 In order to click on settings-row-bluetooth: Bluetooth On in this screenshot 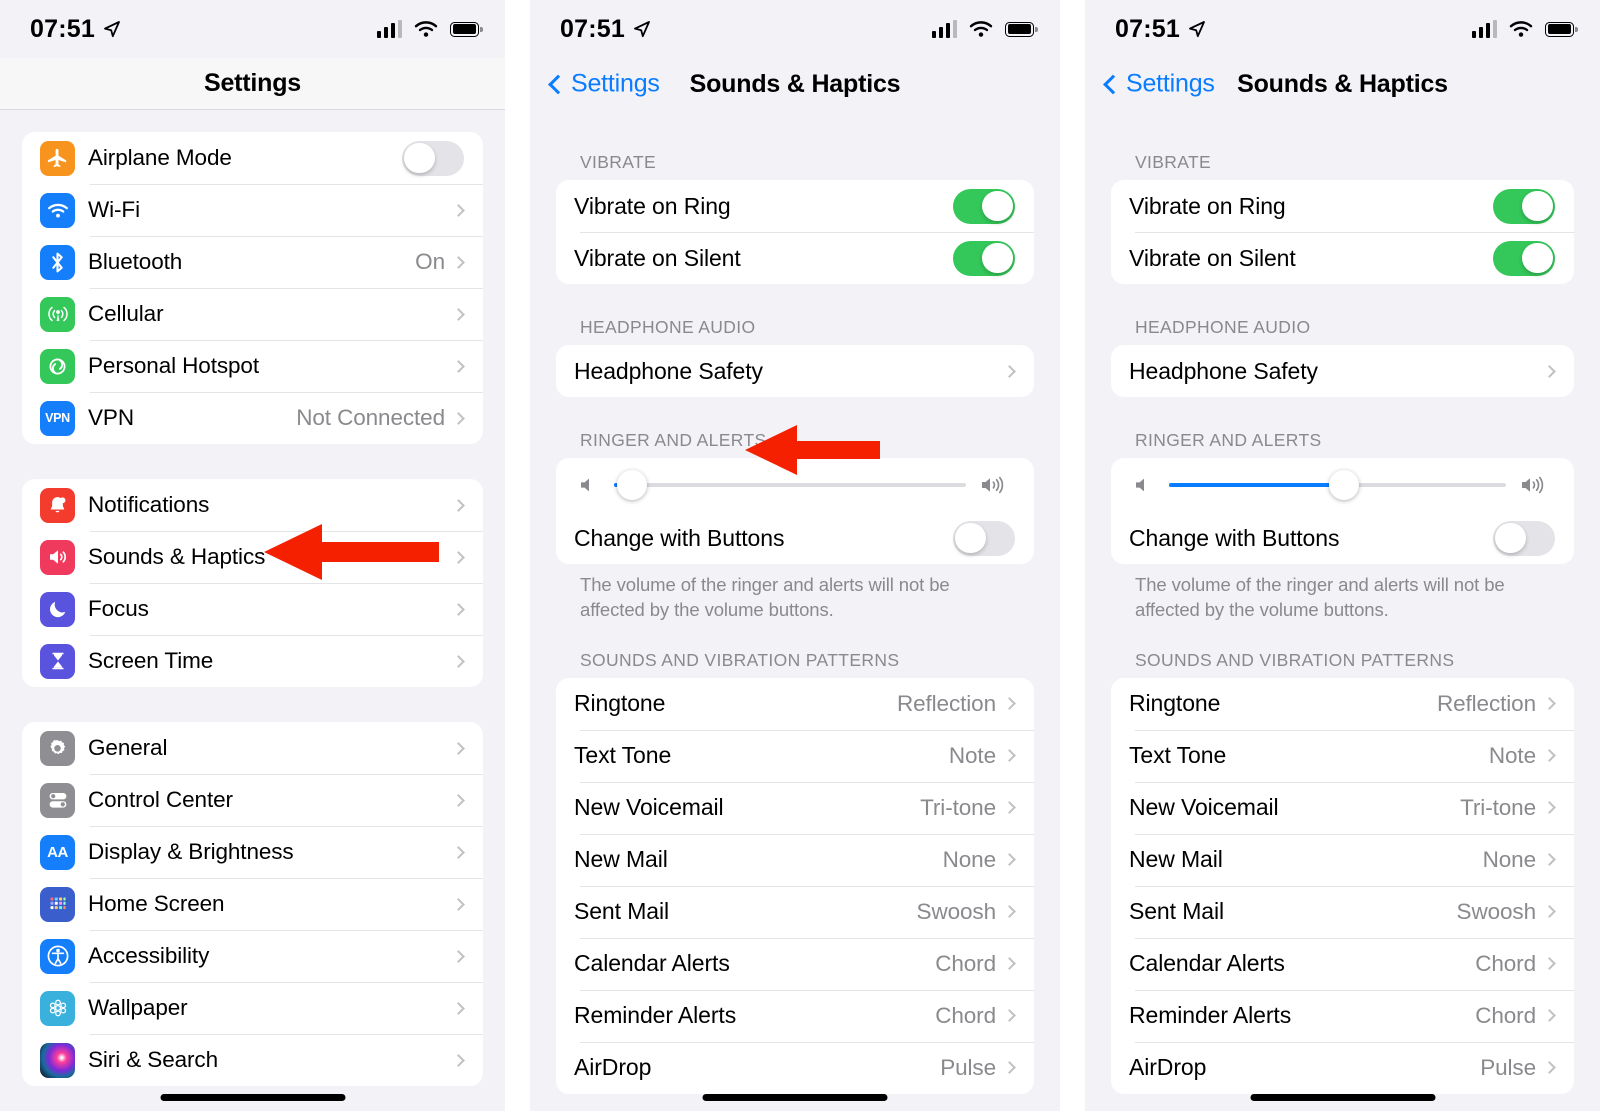, I will do `click(252, 262)`.